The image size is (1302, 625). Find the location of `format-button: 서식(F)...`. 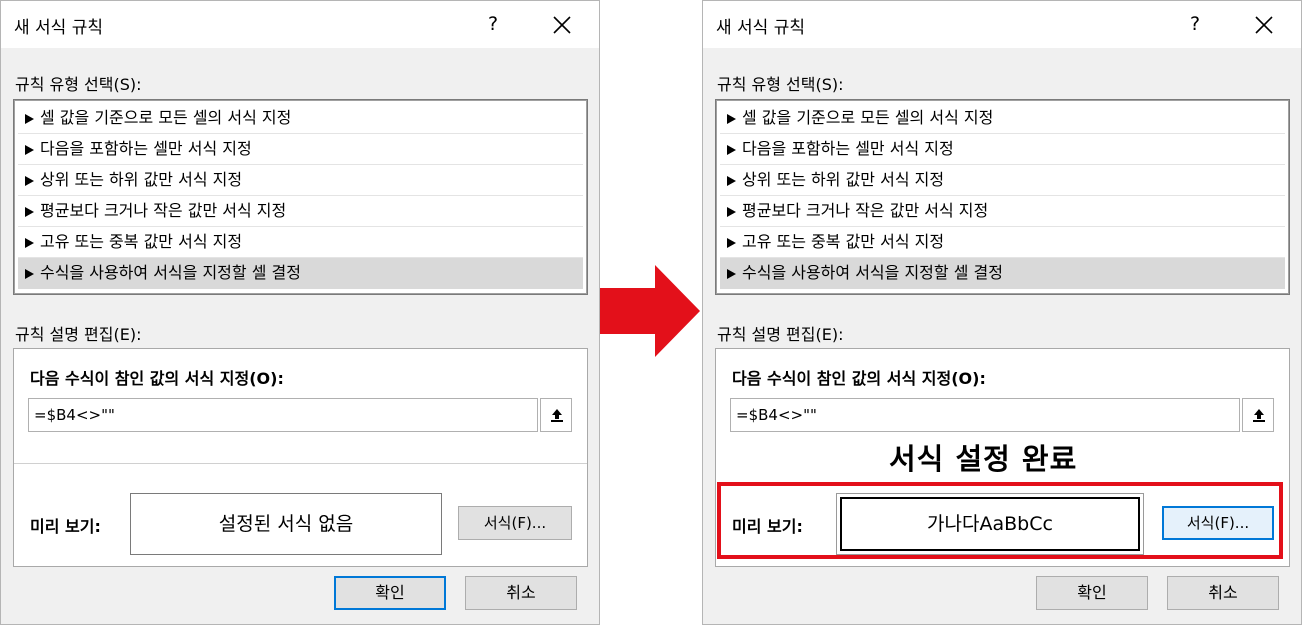

format-button: 서식(F)... is located at coordinates (515, 523).